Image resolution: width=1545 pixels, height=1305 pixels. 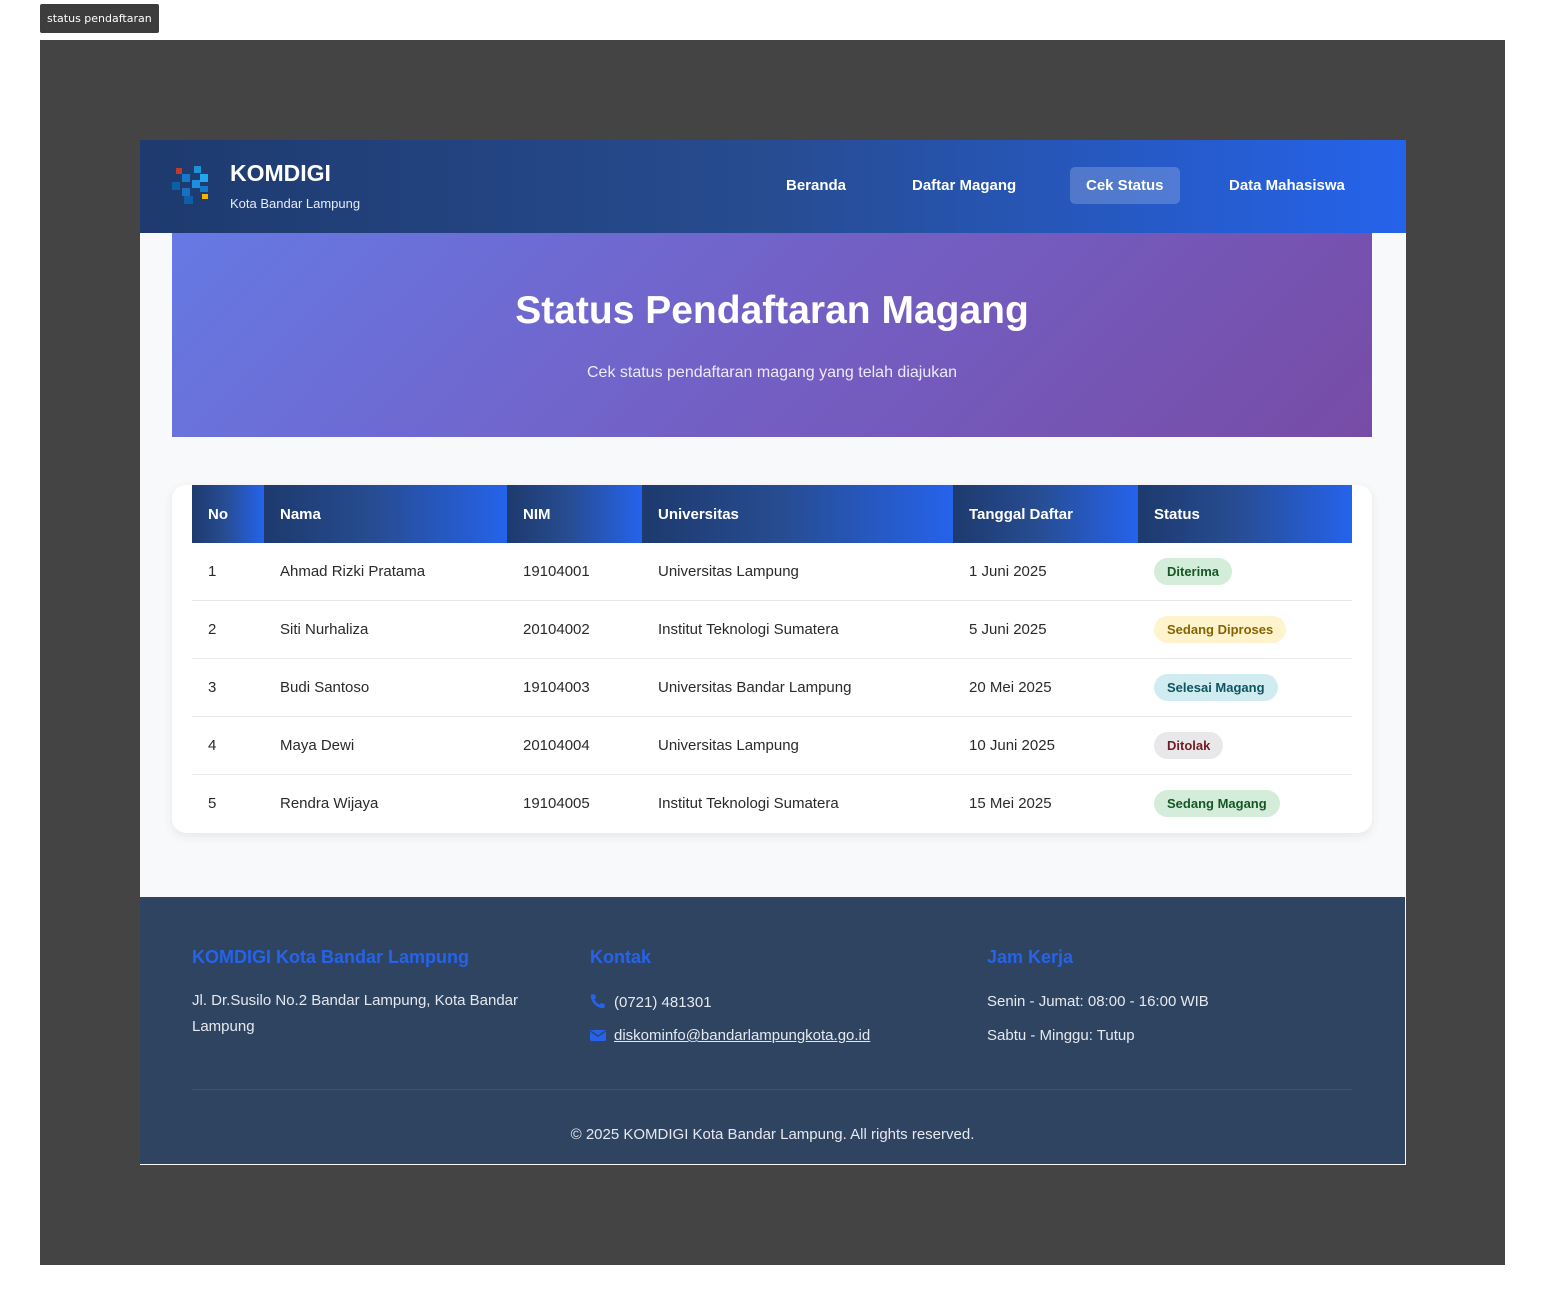 What do you see at coordinates (1045, 629) in the screenshot?
I see `cell-tanggal: 5 Juni 2025` at bounding box center [1045, 629].